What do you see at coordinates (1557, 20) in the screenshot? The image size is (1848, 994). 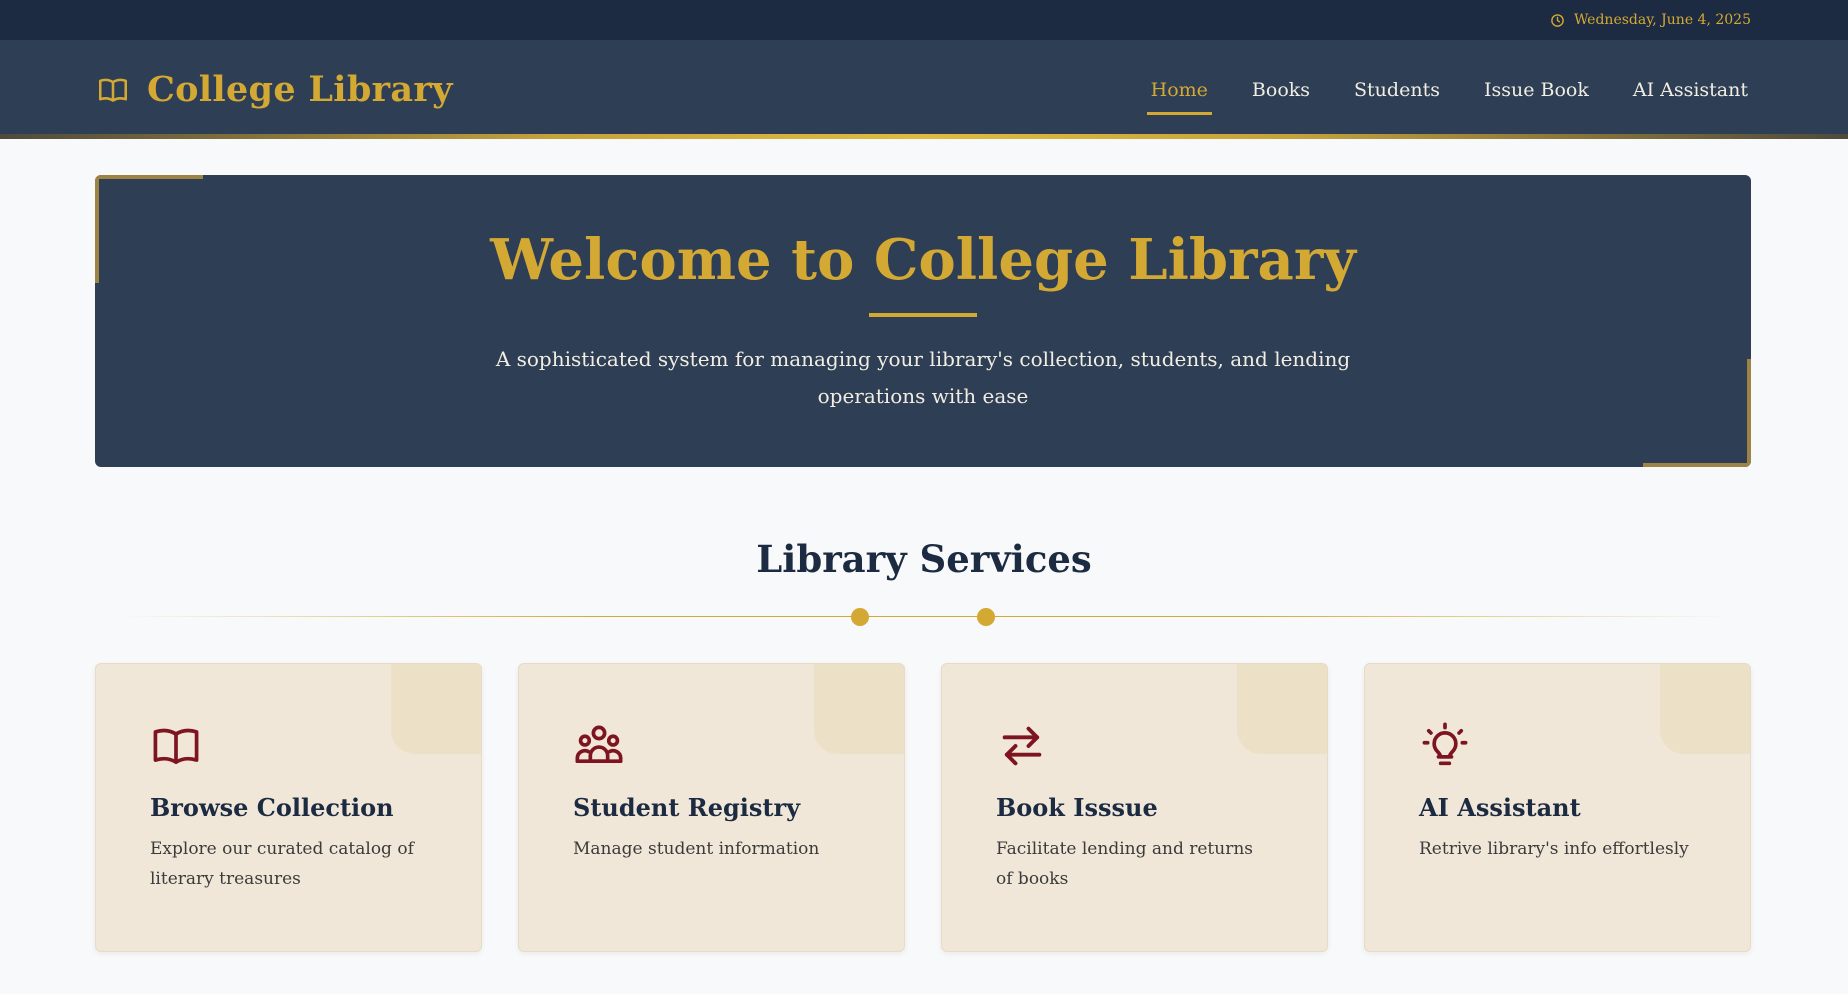 I see `clock-icon` at bounding box center [1557, 20].